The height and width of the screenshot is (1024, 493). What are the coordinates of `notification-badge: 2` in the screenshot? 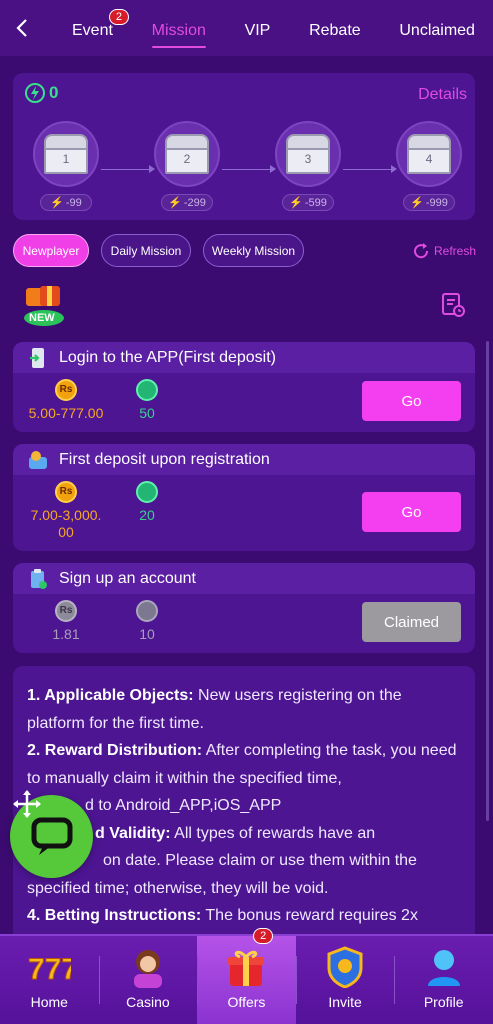 It's located at (118, 17).